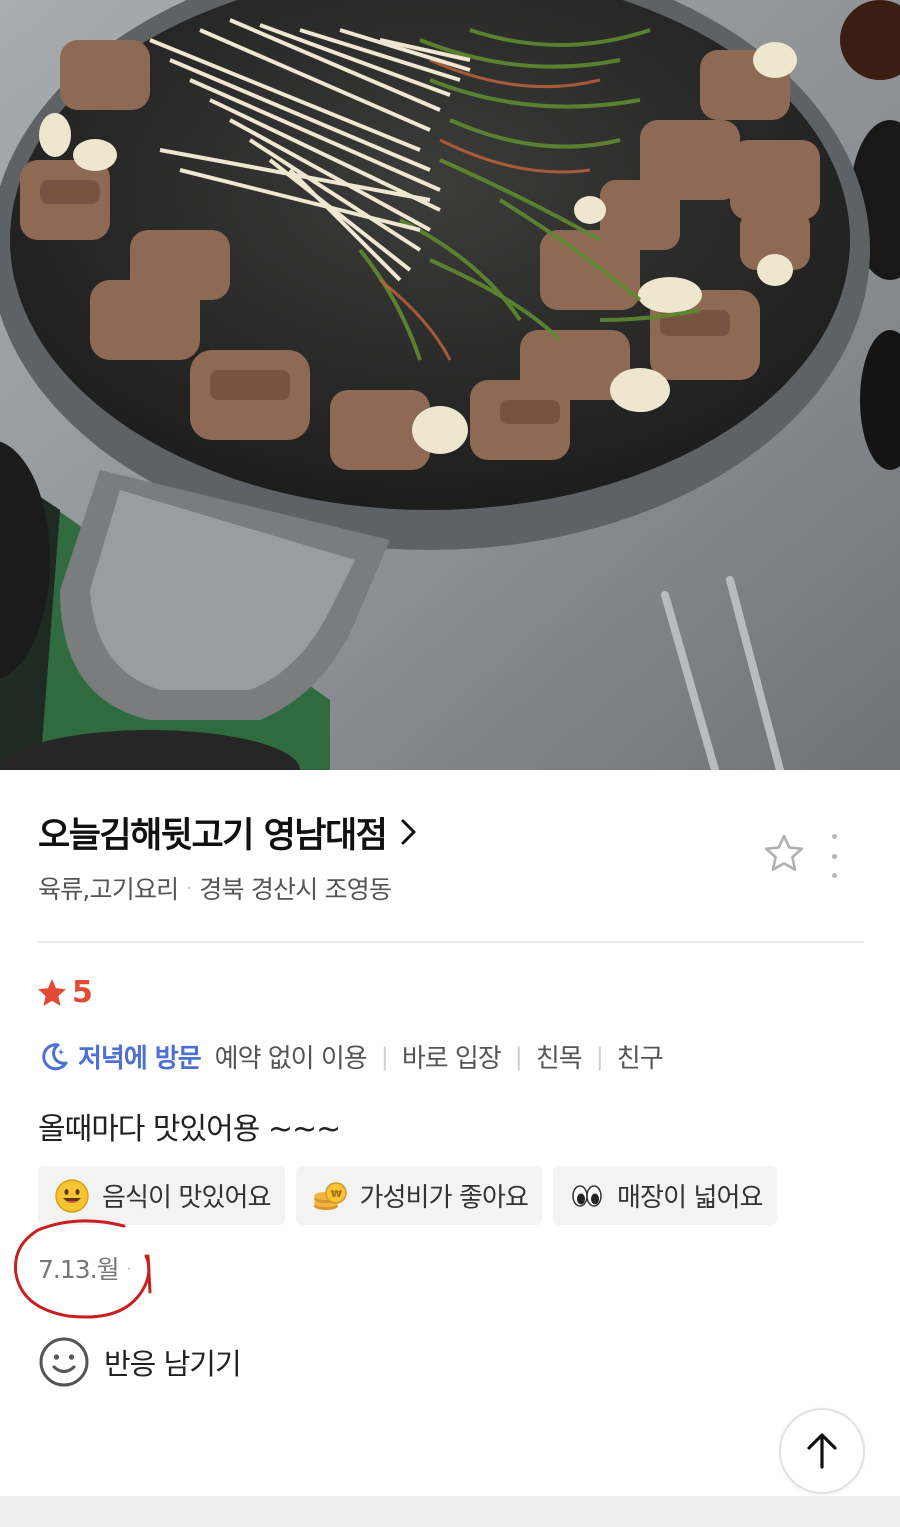 Image resolution: width=900 pixels, height=1527 pixels. I want to click on more-options-icon, so click(834, 856).